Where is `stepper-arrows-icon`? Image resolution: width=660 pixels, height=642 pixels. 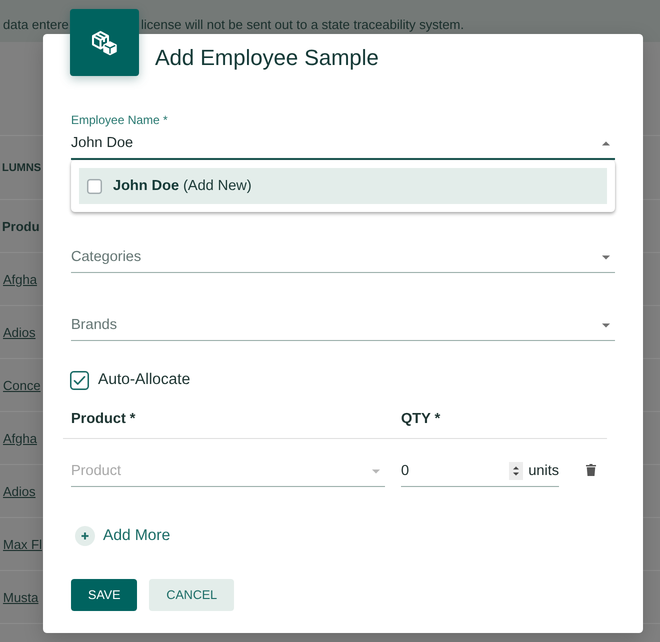 stepper-arrows-icon is located at coordinates (516, 471).